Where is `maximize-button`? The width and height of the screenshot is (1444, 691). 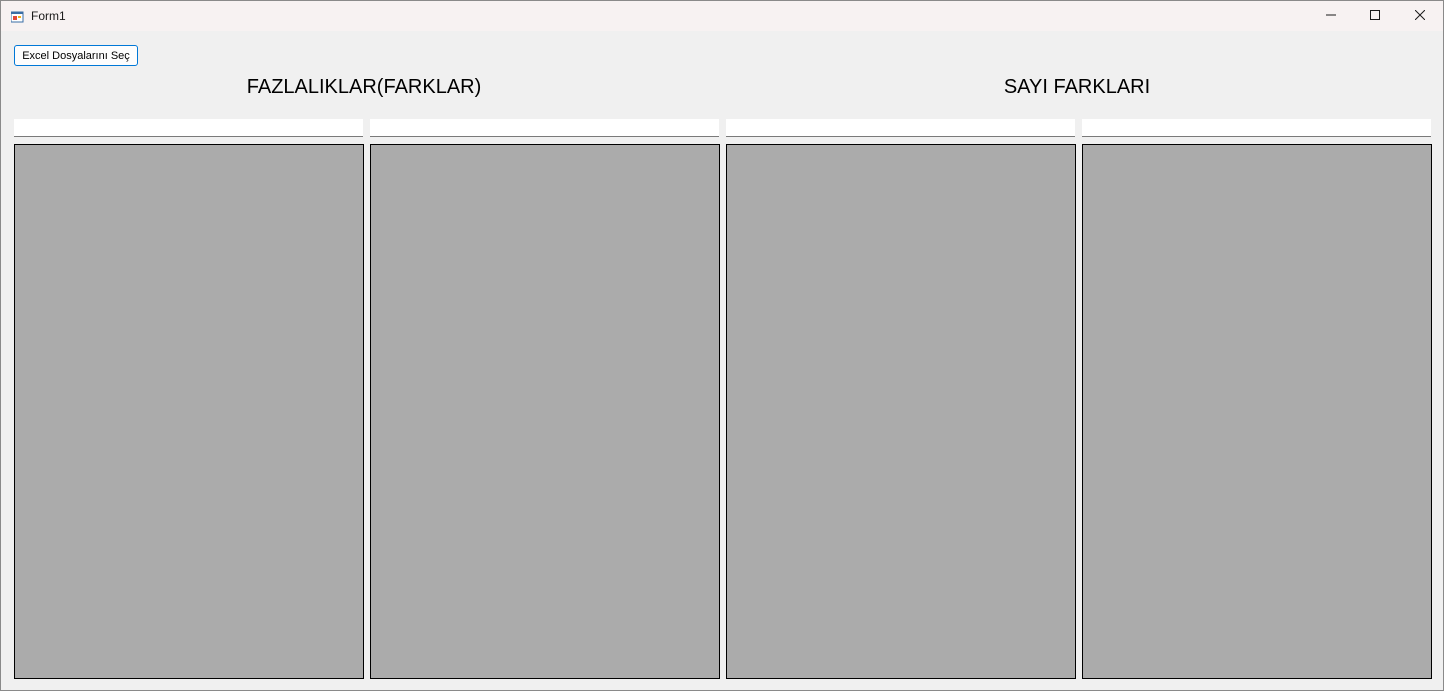
maximize-button is located at coordinates (1375, 16).